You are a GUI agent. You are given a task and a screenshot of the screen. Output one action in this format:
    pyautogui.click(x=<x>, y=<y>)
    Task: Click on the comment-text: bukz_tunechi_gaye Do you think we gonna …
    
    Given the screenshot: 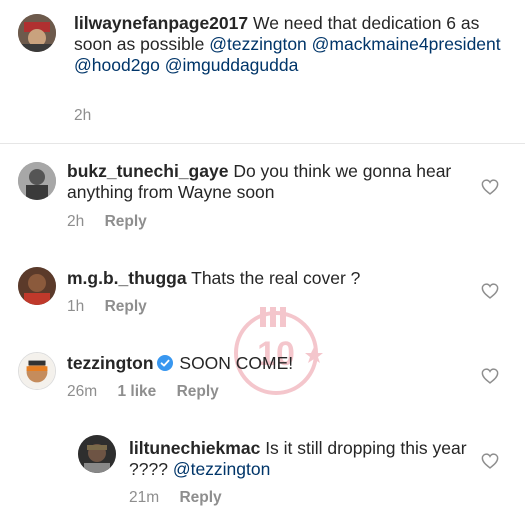 What is the action you would take?
    pyautogui.click(x=267, y=182)
    